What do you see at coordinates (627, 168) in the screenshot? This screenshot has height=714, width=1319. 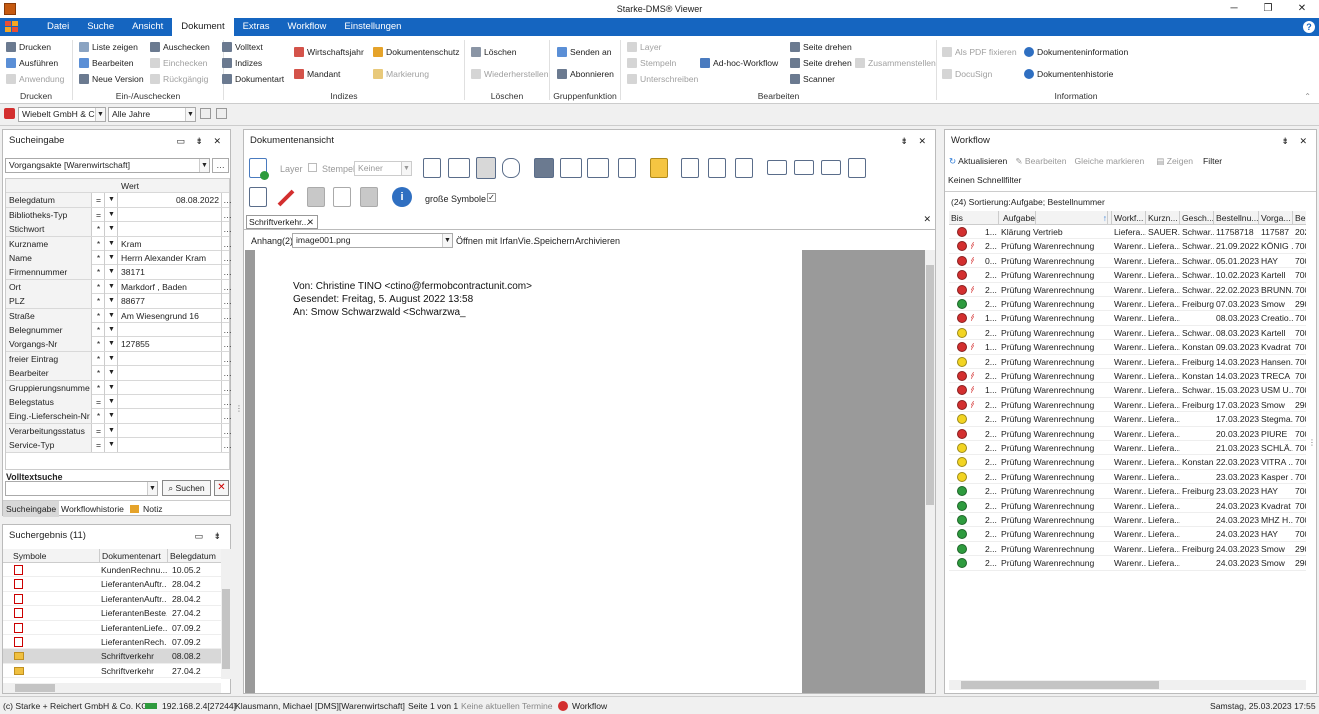 I see `edit-document-icon` at bounding box center [627, 168].